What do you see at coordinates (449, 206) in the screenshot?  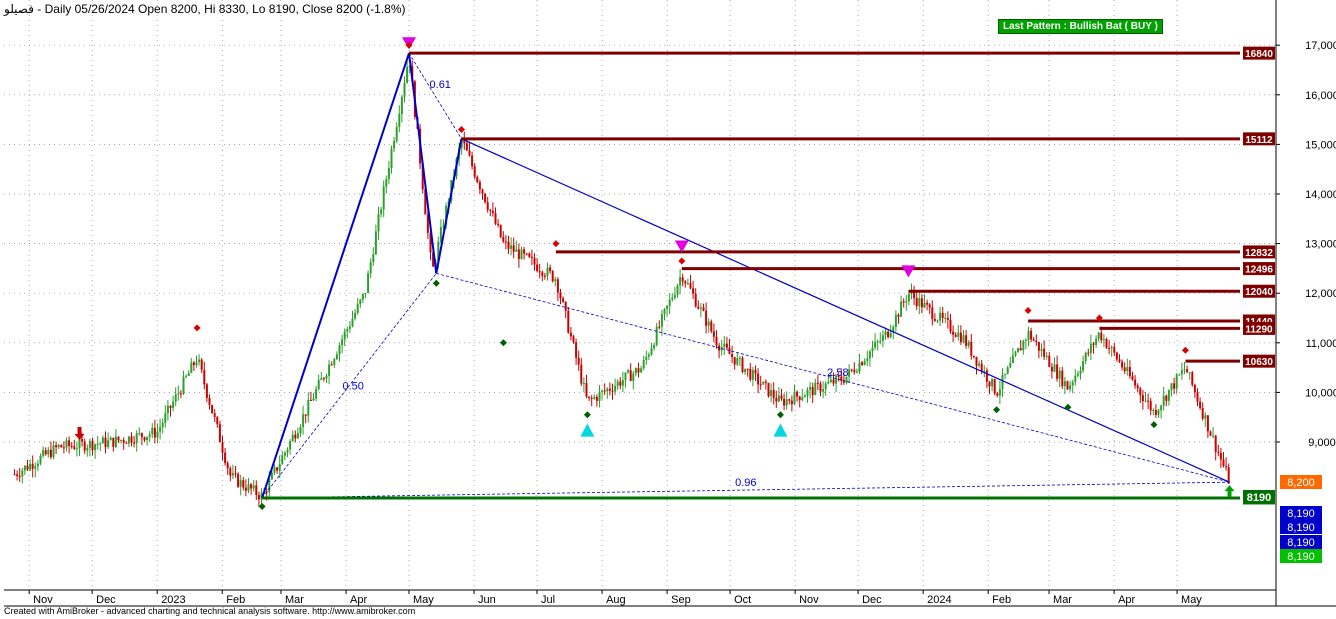 I see `pattern-leg-BC` at bounding box center [449, 206].